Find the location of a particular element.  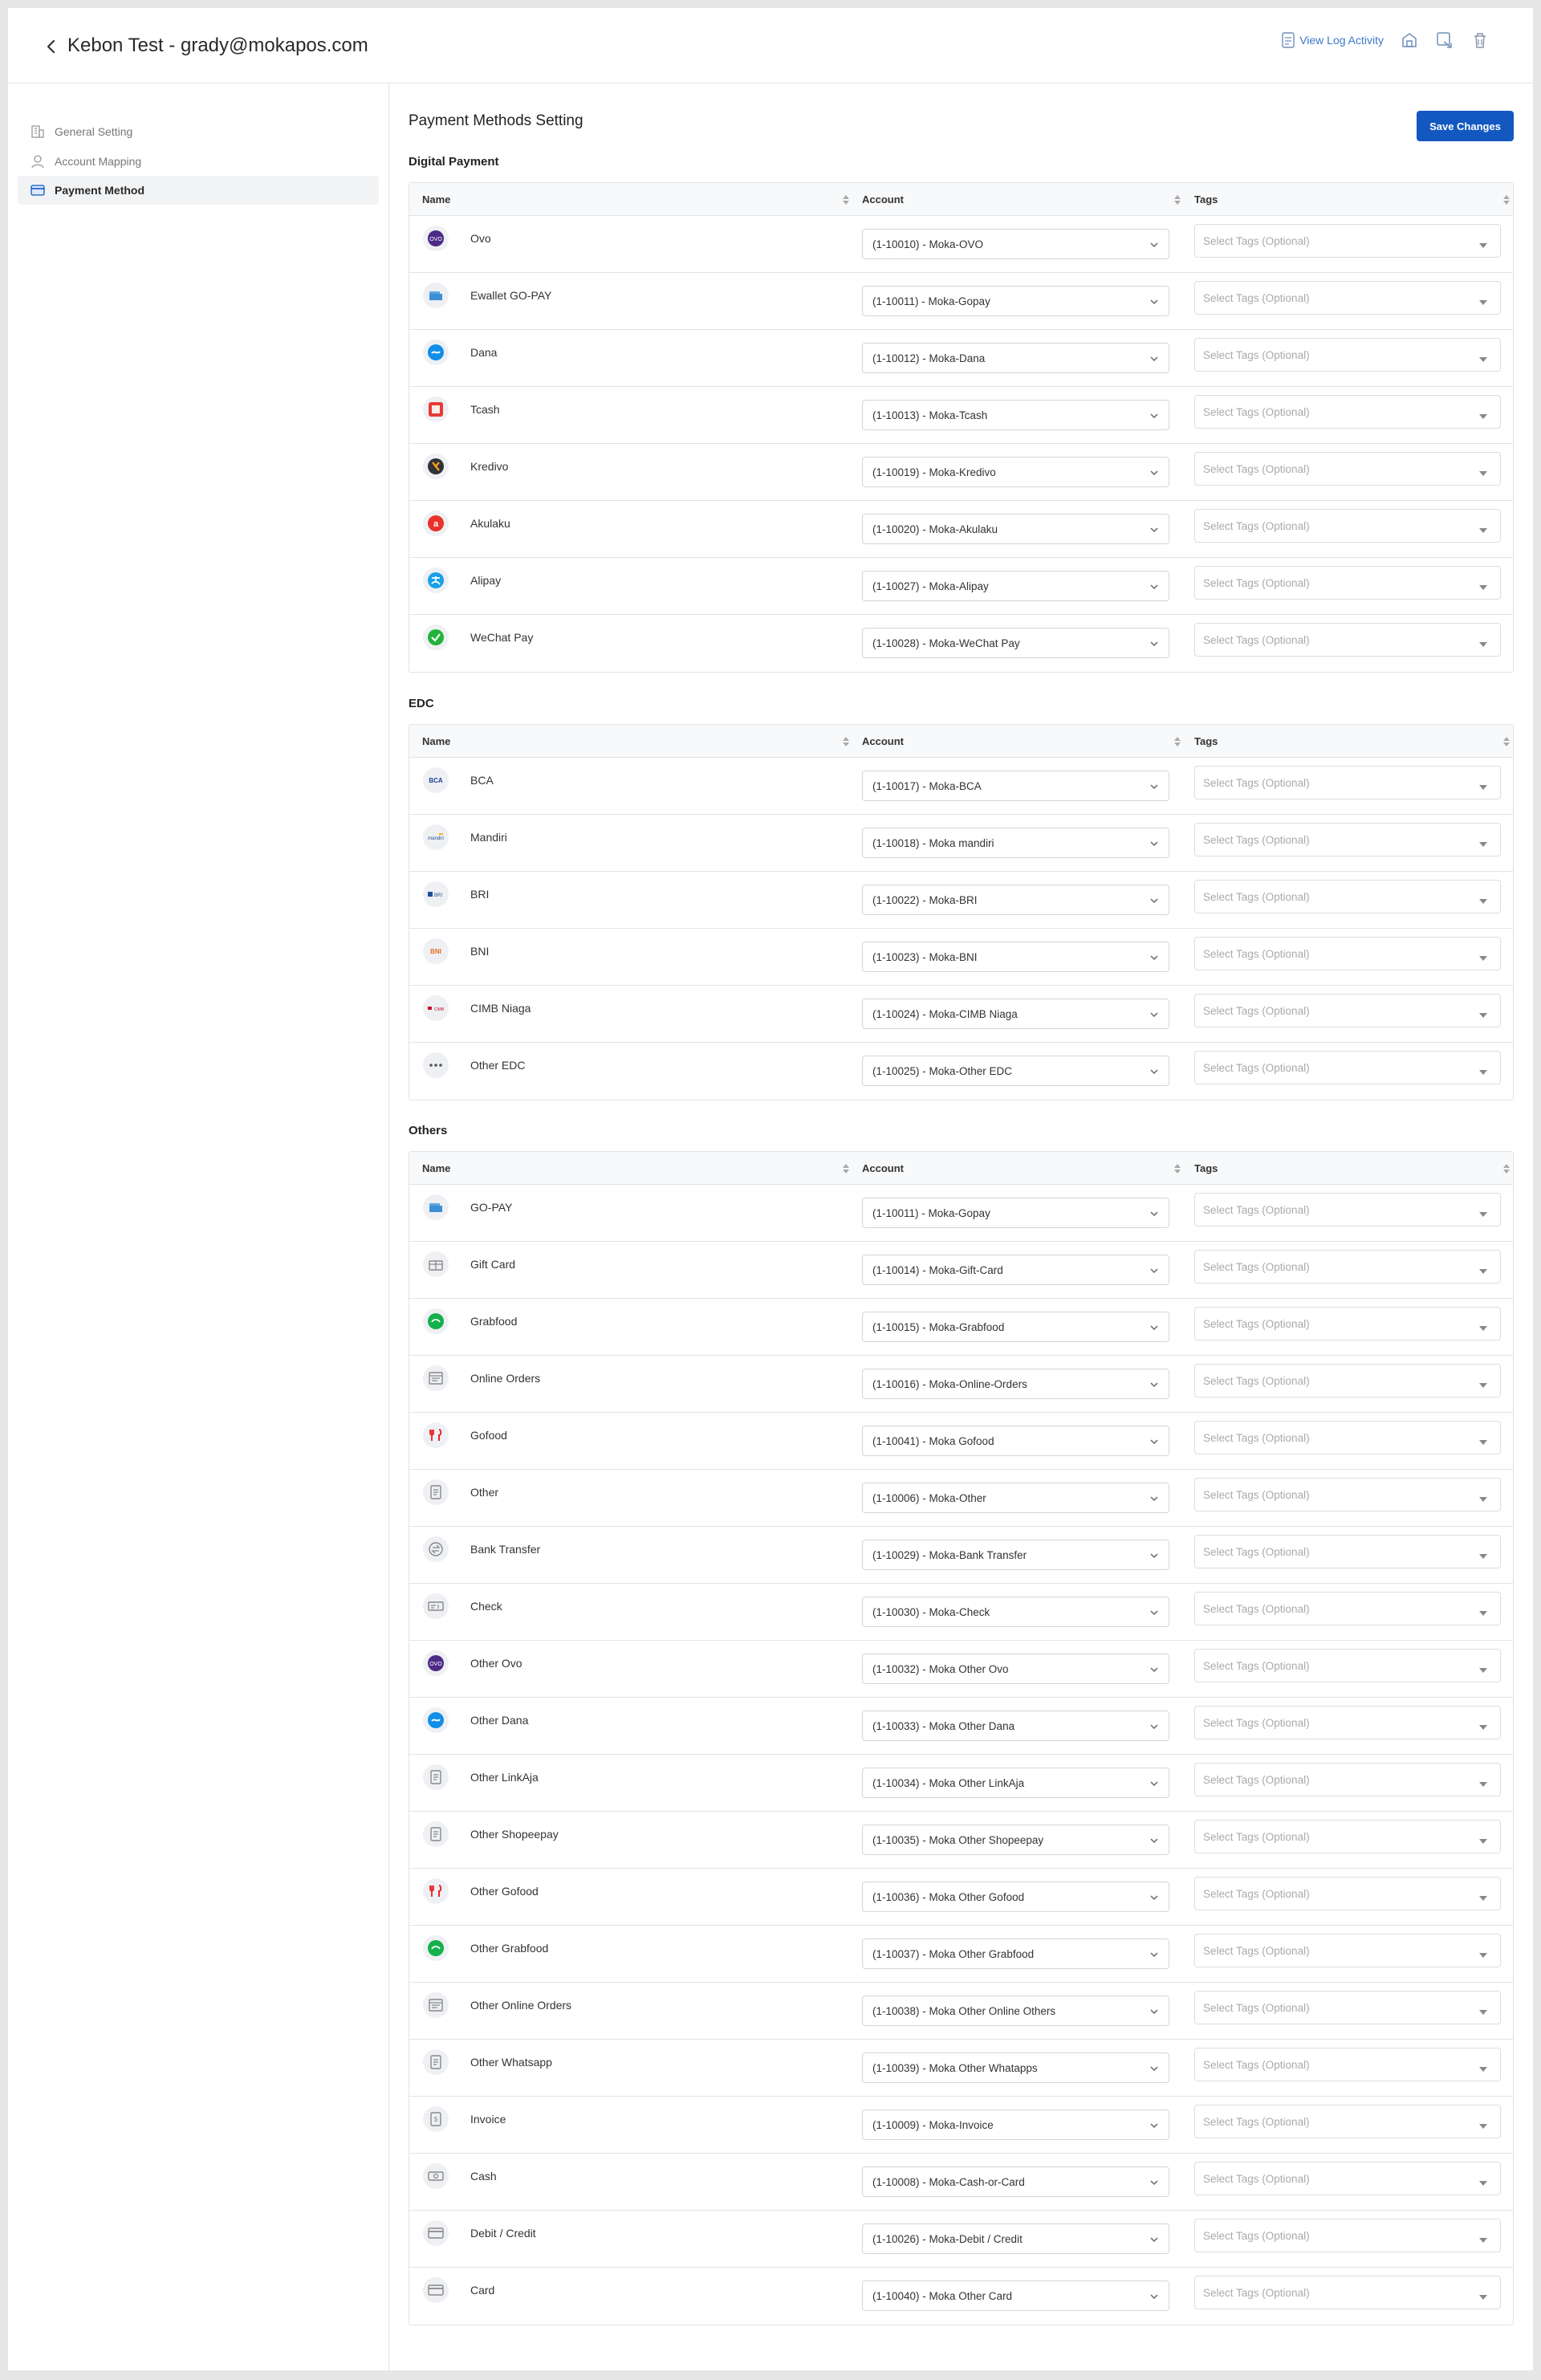

account-select: (1-10032) - Moka Other Ovo is located at coordinates (1016, 1669).